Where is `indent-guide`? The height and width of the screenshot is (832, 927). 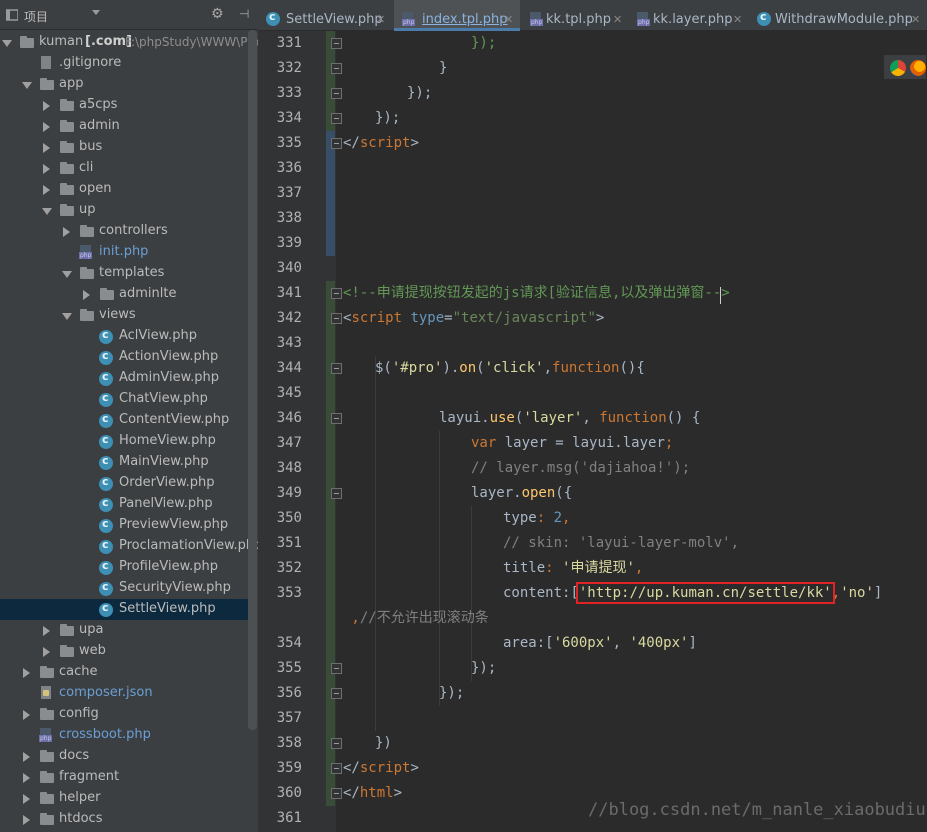
indent-guide is located at coordinates (439, 568).